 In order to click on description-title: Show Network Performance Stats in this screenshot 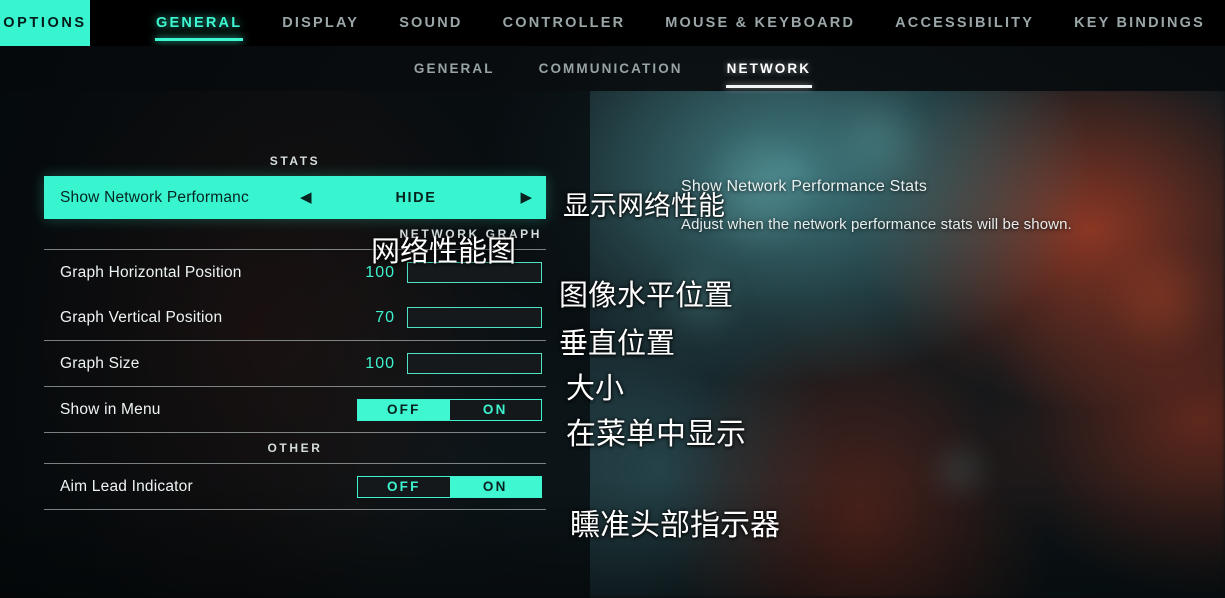, I will do `click(804, 186)`.